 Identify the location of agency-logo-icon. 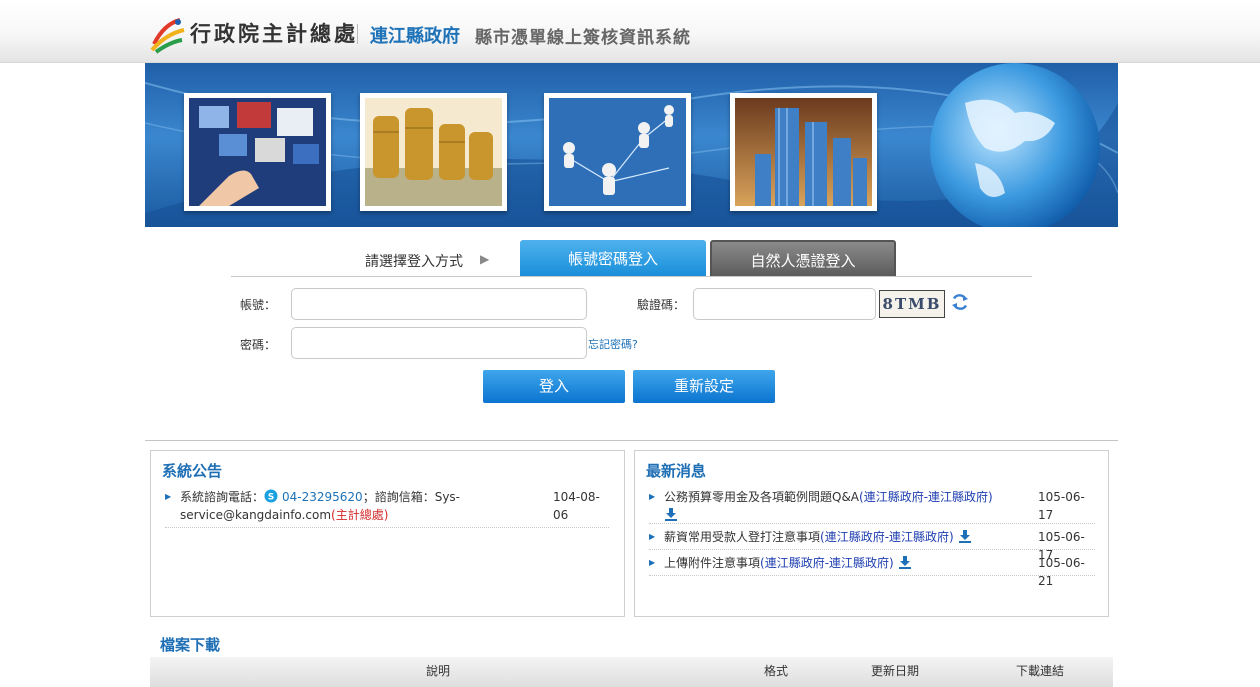
(167, 36).